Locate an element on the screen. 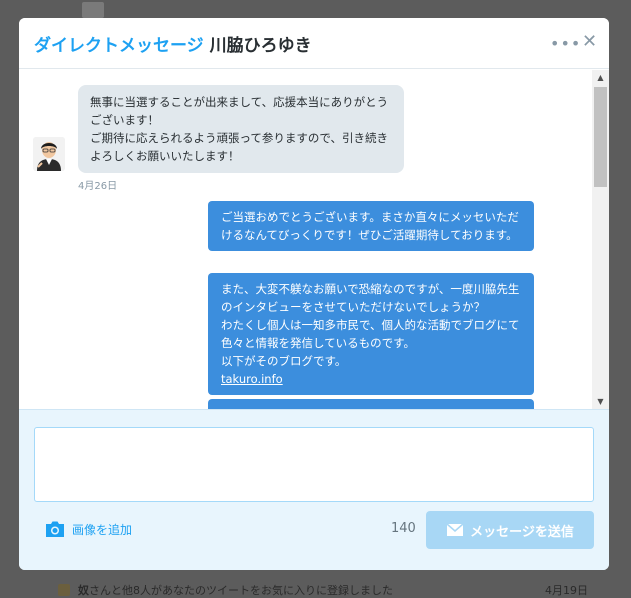 This screenshot has height=598, width=631. camera-icon is located at coordinates (55, 529).